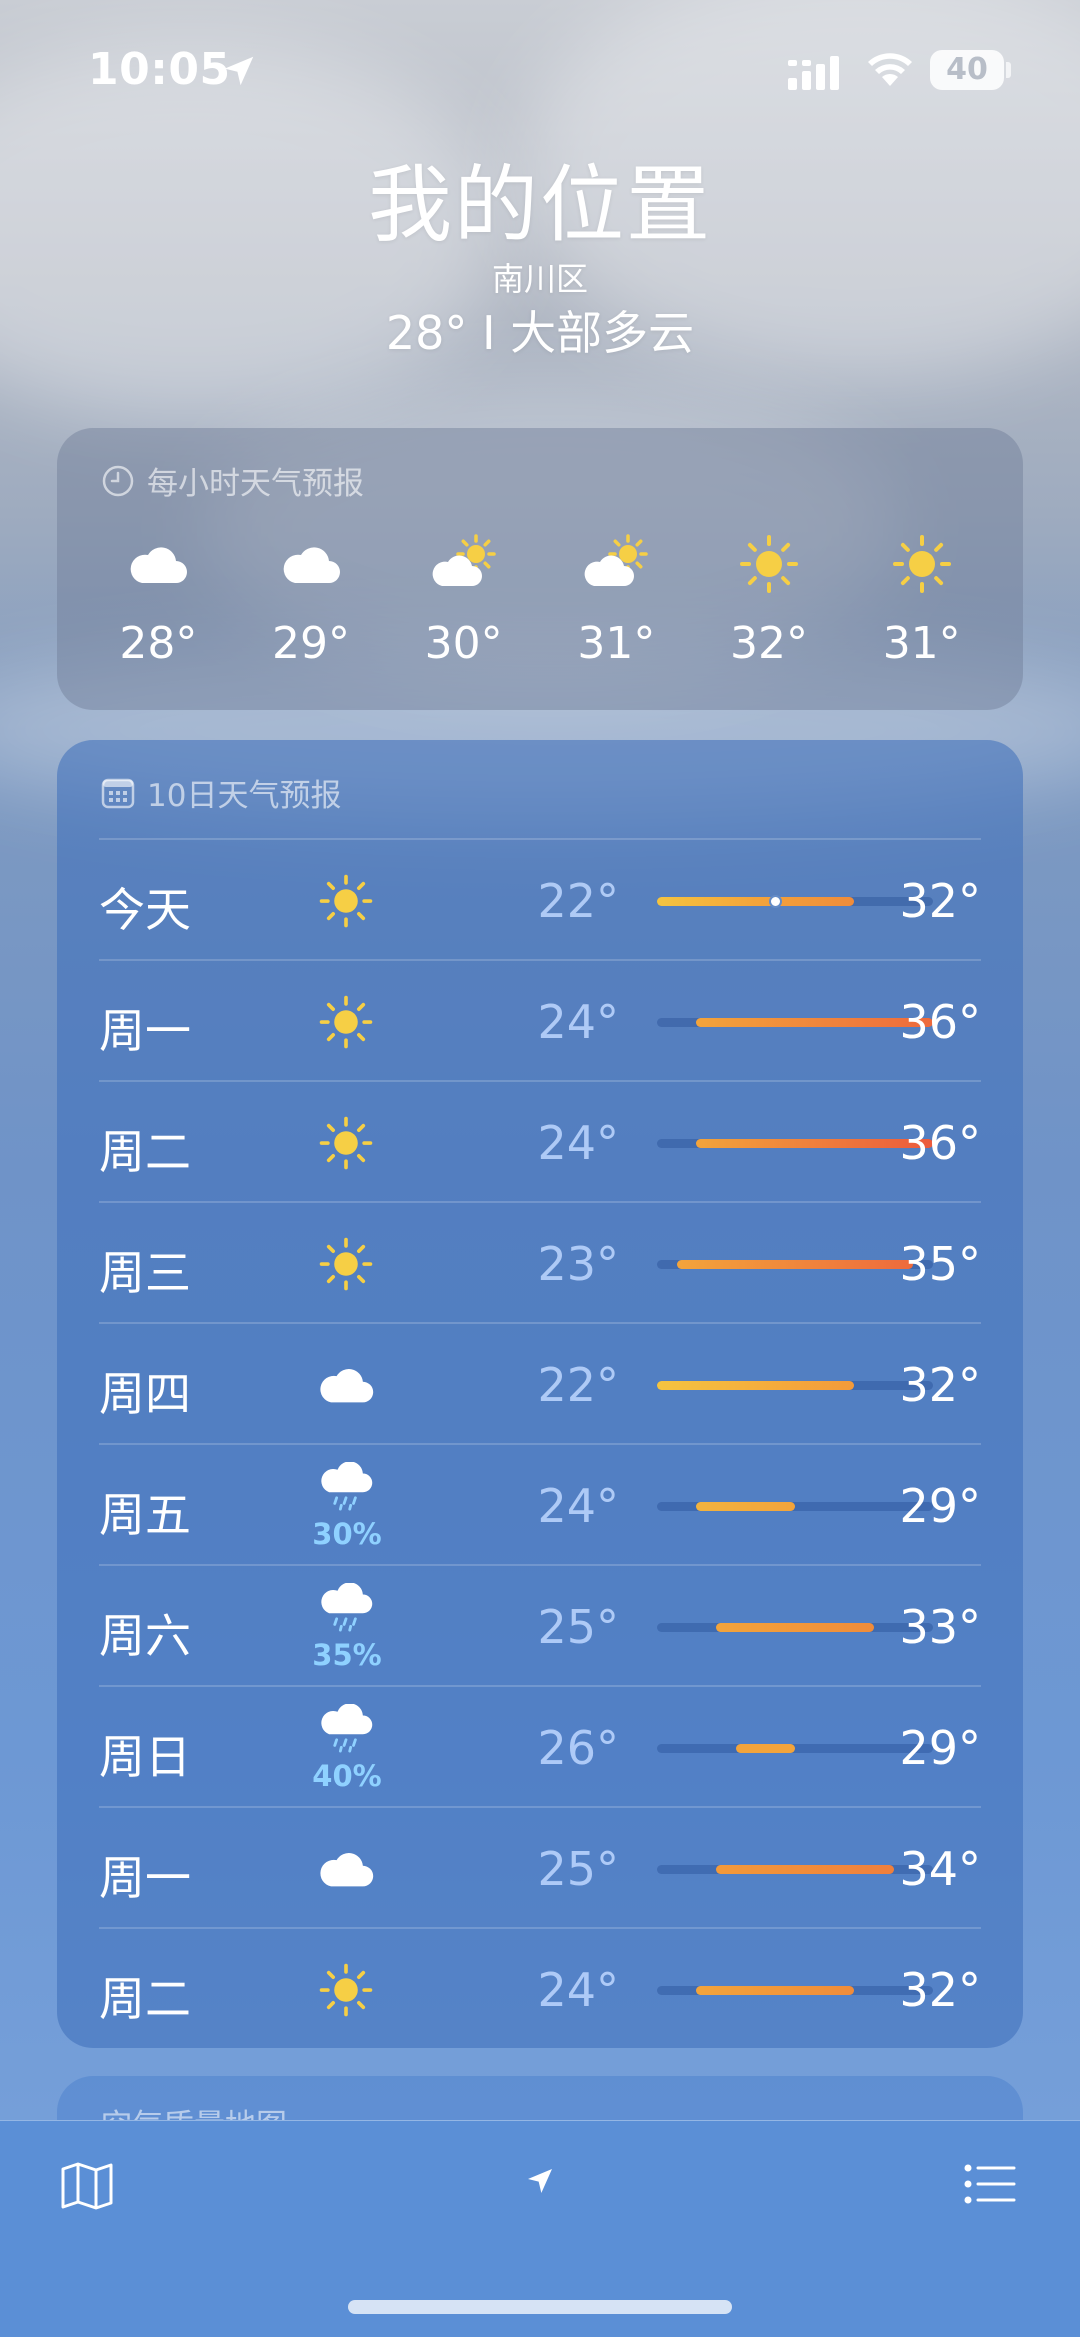  I want to click on daily-forecast-title: 10日天气预报, so click(244, 796).